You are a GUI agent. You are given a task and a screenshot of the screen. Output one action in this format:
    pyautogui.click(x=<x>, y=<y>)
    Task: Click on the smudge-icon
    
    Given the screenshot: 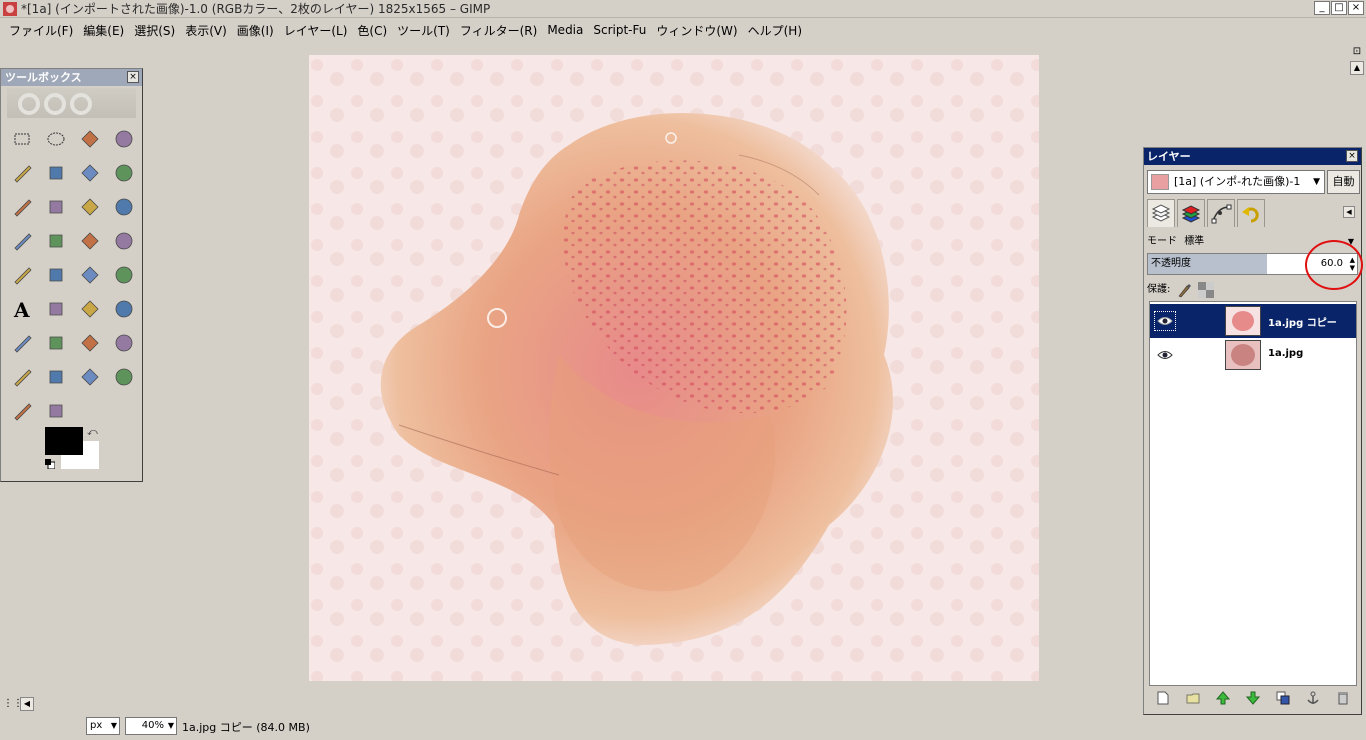 What is the action you would take?
    pyautogui.click(x=23, y=412)
    